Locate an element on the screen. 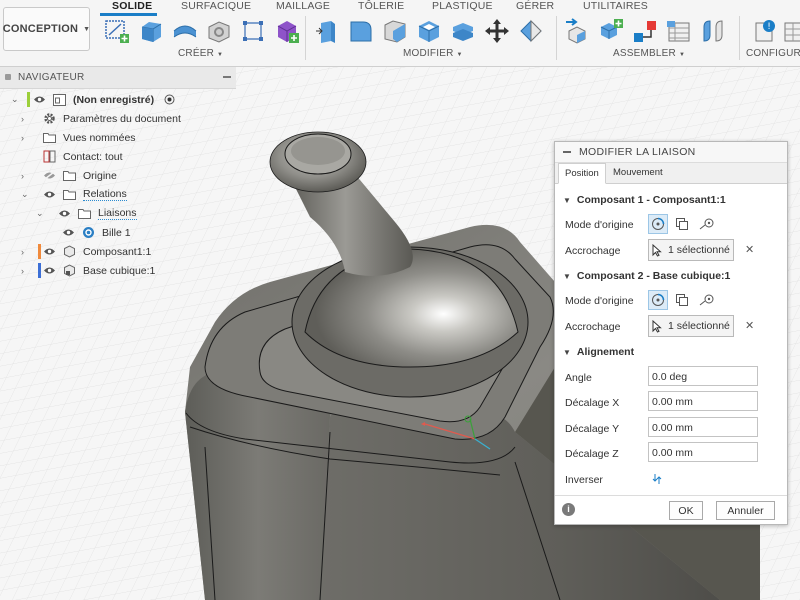 This screenshot has height=600, width=800. chamfer-icon is located at coordinates (395, 31).